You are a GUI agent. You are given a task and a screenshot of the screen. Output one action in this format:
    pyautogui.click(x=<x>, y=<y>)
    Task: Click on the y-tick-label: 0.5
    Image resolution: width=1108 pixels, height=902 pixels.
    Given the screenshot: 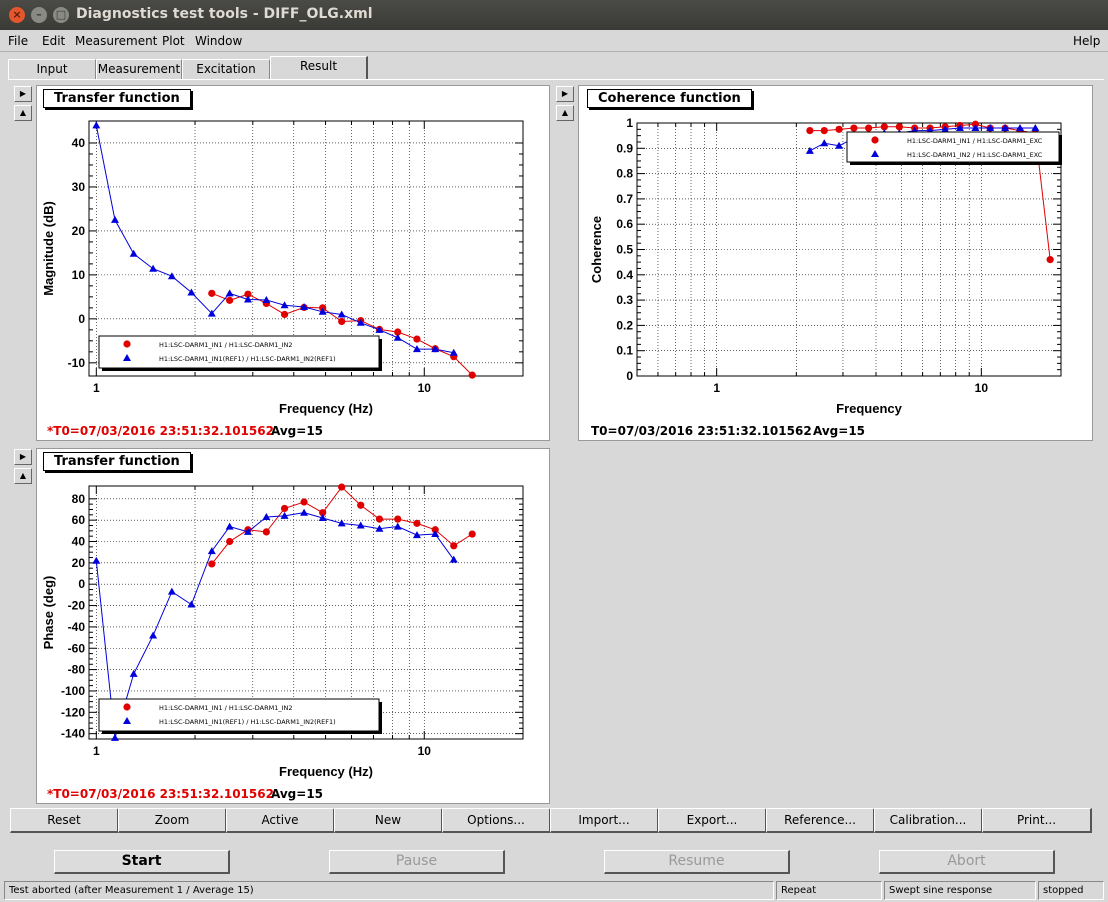 What is the action you would take?
    pyautogui.click(x=624, y=250)
    